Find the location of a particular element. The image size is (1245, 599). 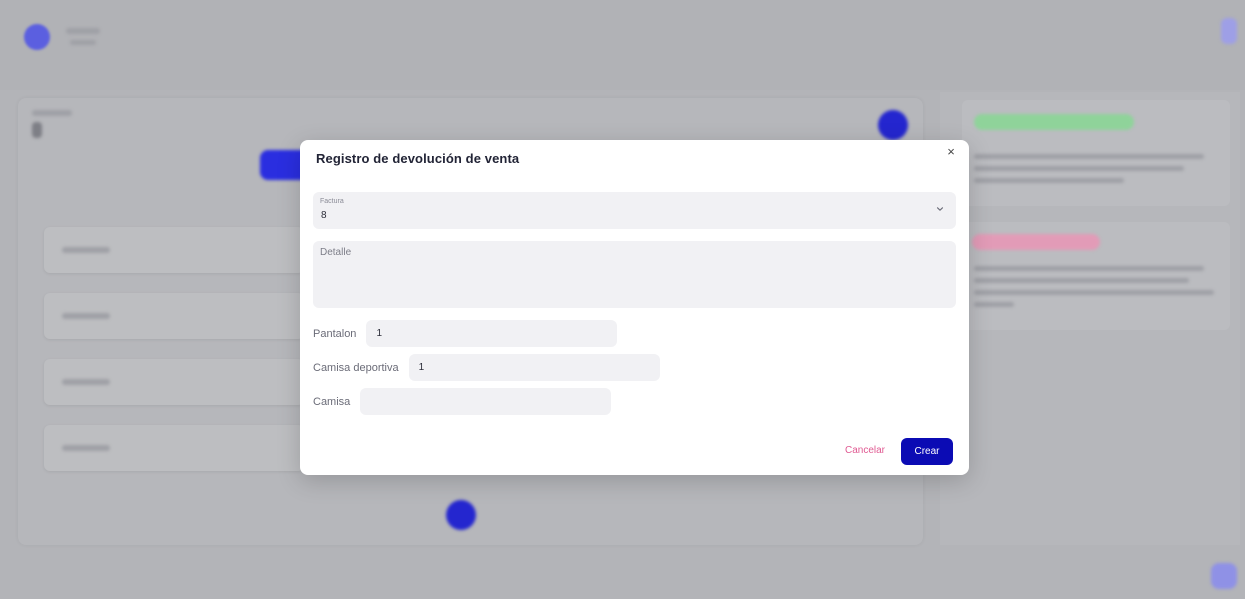

invoice-select: Factura 8 is located at coordinates (634, 210).